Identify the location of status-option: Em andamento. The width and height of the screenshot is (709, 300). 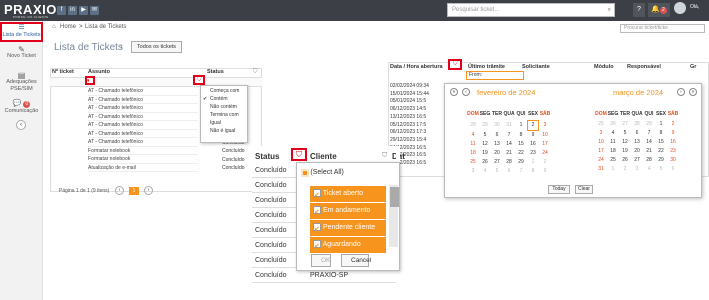
(348, 212).